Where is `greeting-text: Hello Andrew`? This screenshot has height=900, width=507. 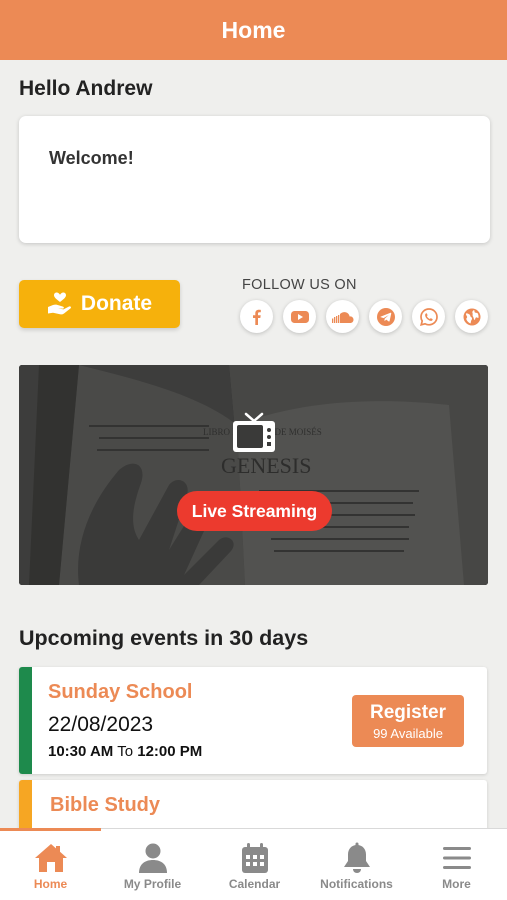
greeting-text: Hello Andrew is located at coordinates (86, 88).